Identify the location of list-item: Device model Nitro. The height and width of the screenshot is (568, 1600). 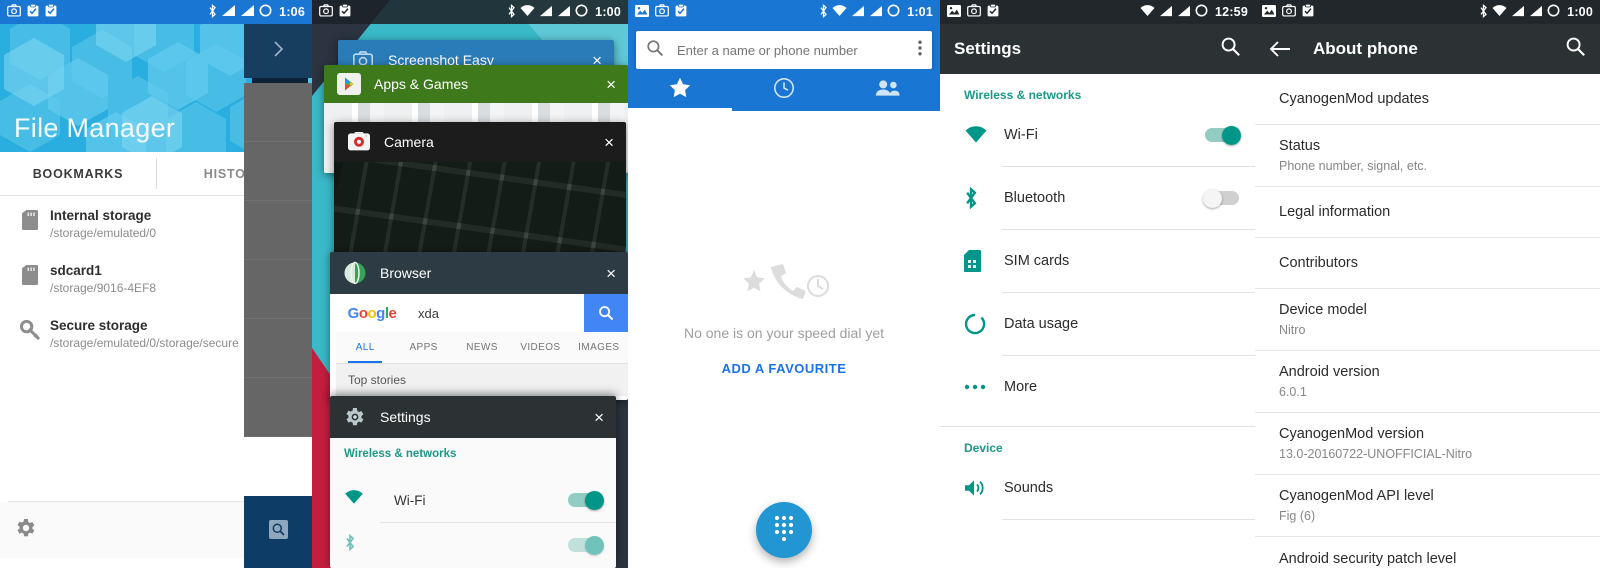
(1427, 319).